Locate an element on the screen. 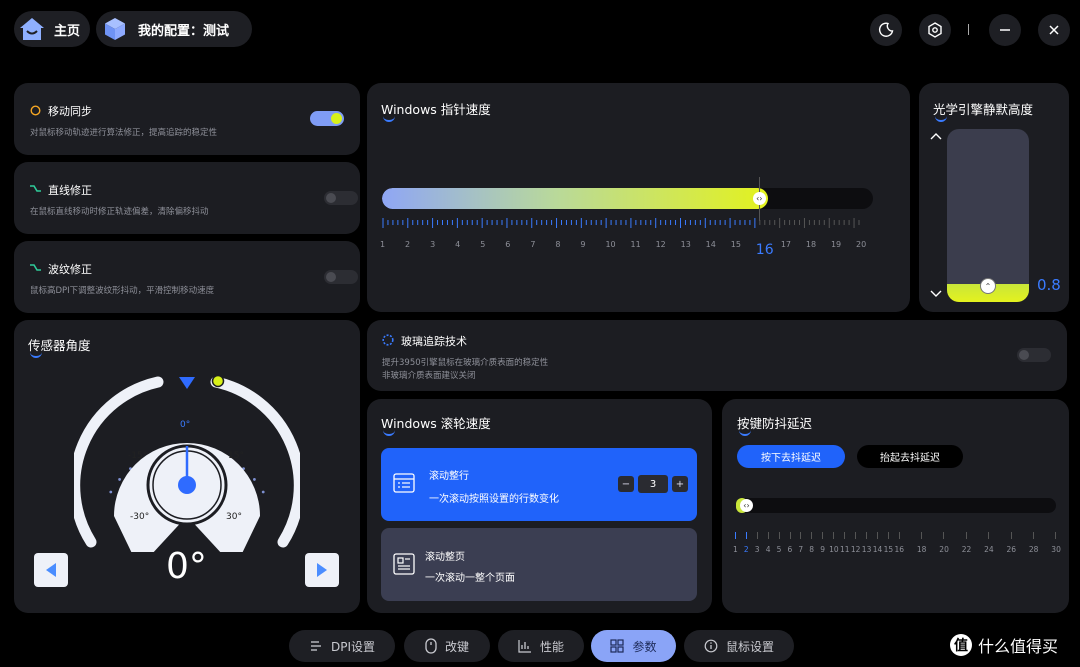 This screenshot has height=667, width=1080. grid-icon is located at coordinates (617, 646).